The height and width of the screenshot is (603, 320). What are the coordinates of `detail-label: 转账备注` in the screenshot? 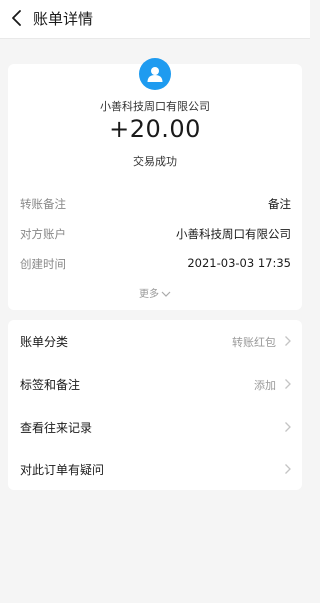 It's located at (43, 204).